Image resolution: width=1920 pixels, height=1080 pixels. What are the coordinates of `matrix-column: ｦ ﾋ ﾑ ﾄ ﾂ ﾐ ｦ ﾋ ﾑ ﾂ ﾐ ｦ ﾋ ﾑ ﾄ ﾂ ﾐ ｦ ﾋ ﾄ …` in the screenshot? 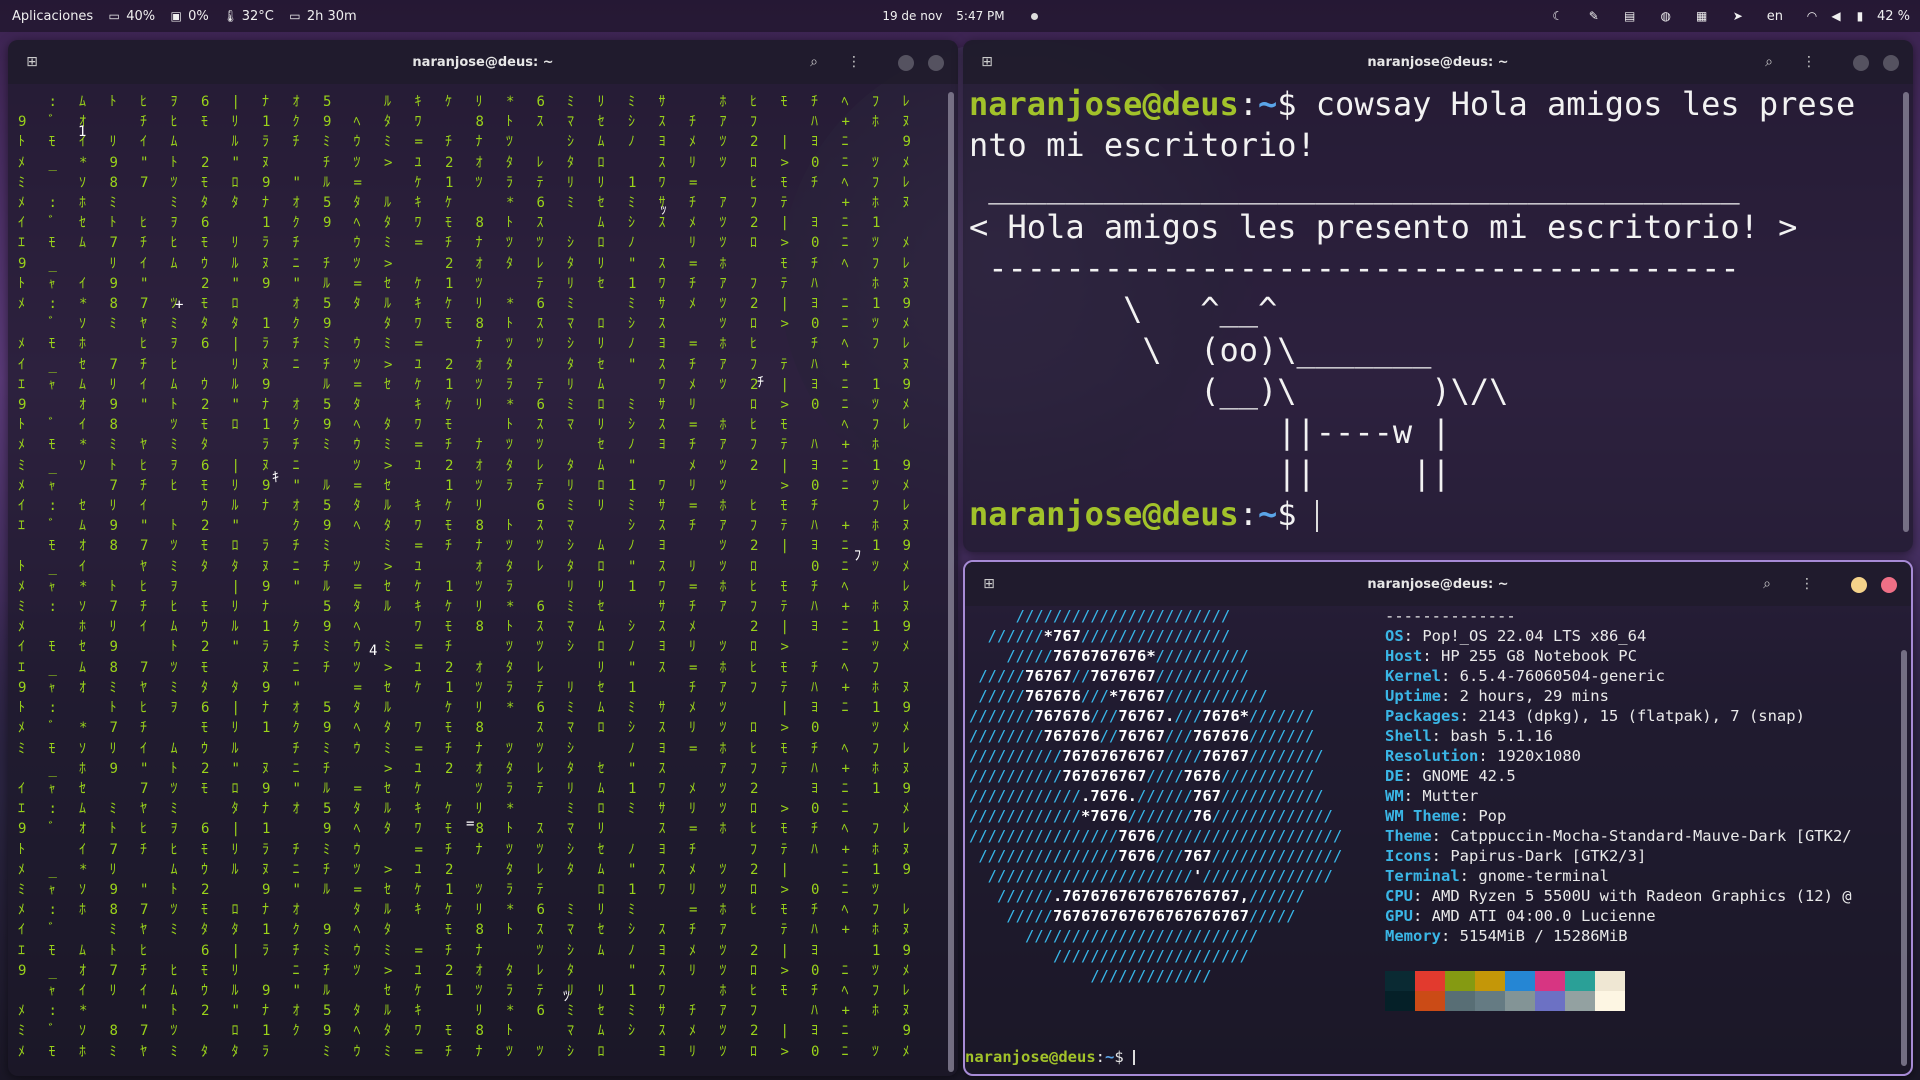 It's located at (174, 577).